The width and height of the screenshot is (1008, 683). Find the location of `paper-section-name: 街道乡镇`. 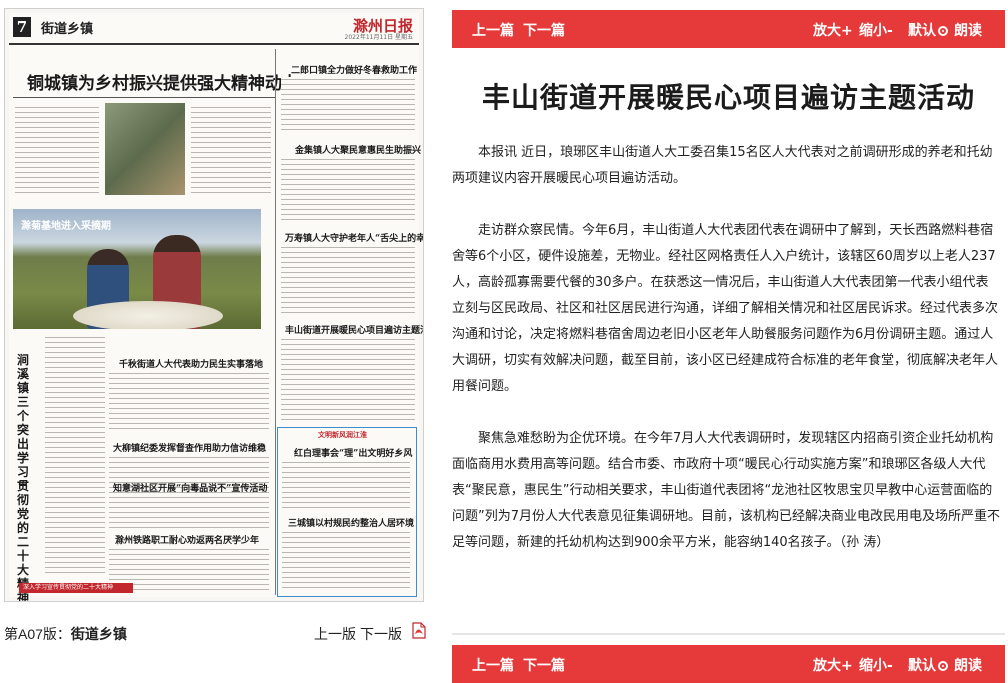

paper-section-name: 街道乡镇 is located at coordinates (67, 29).